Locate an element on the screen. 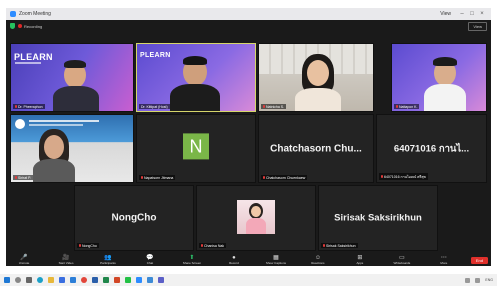 This screenshot has height=286, width=497. participant-tile: Sirirat P. is located at coordinates (72, 148).